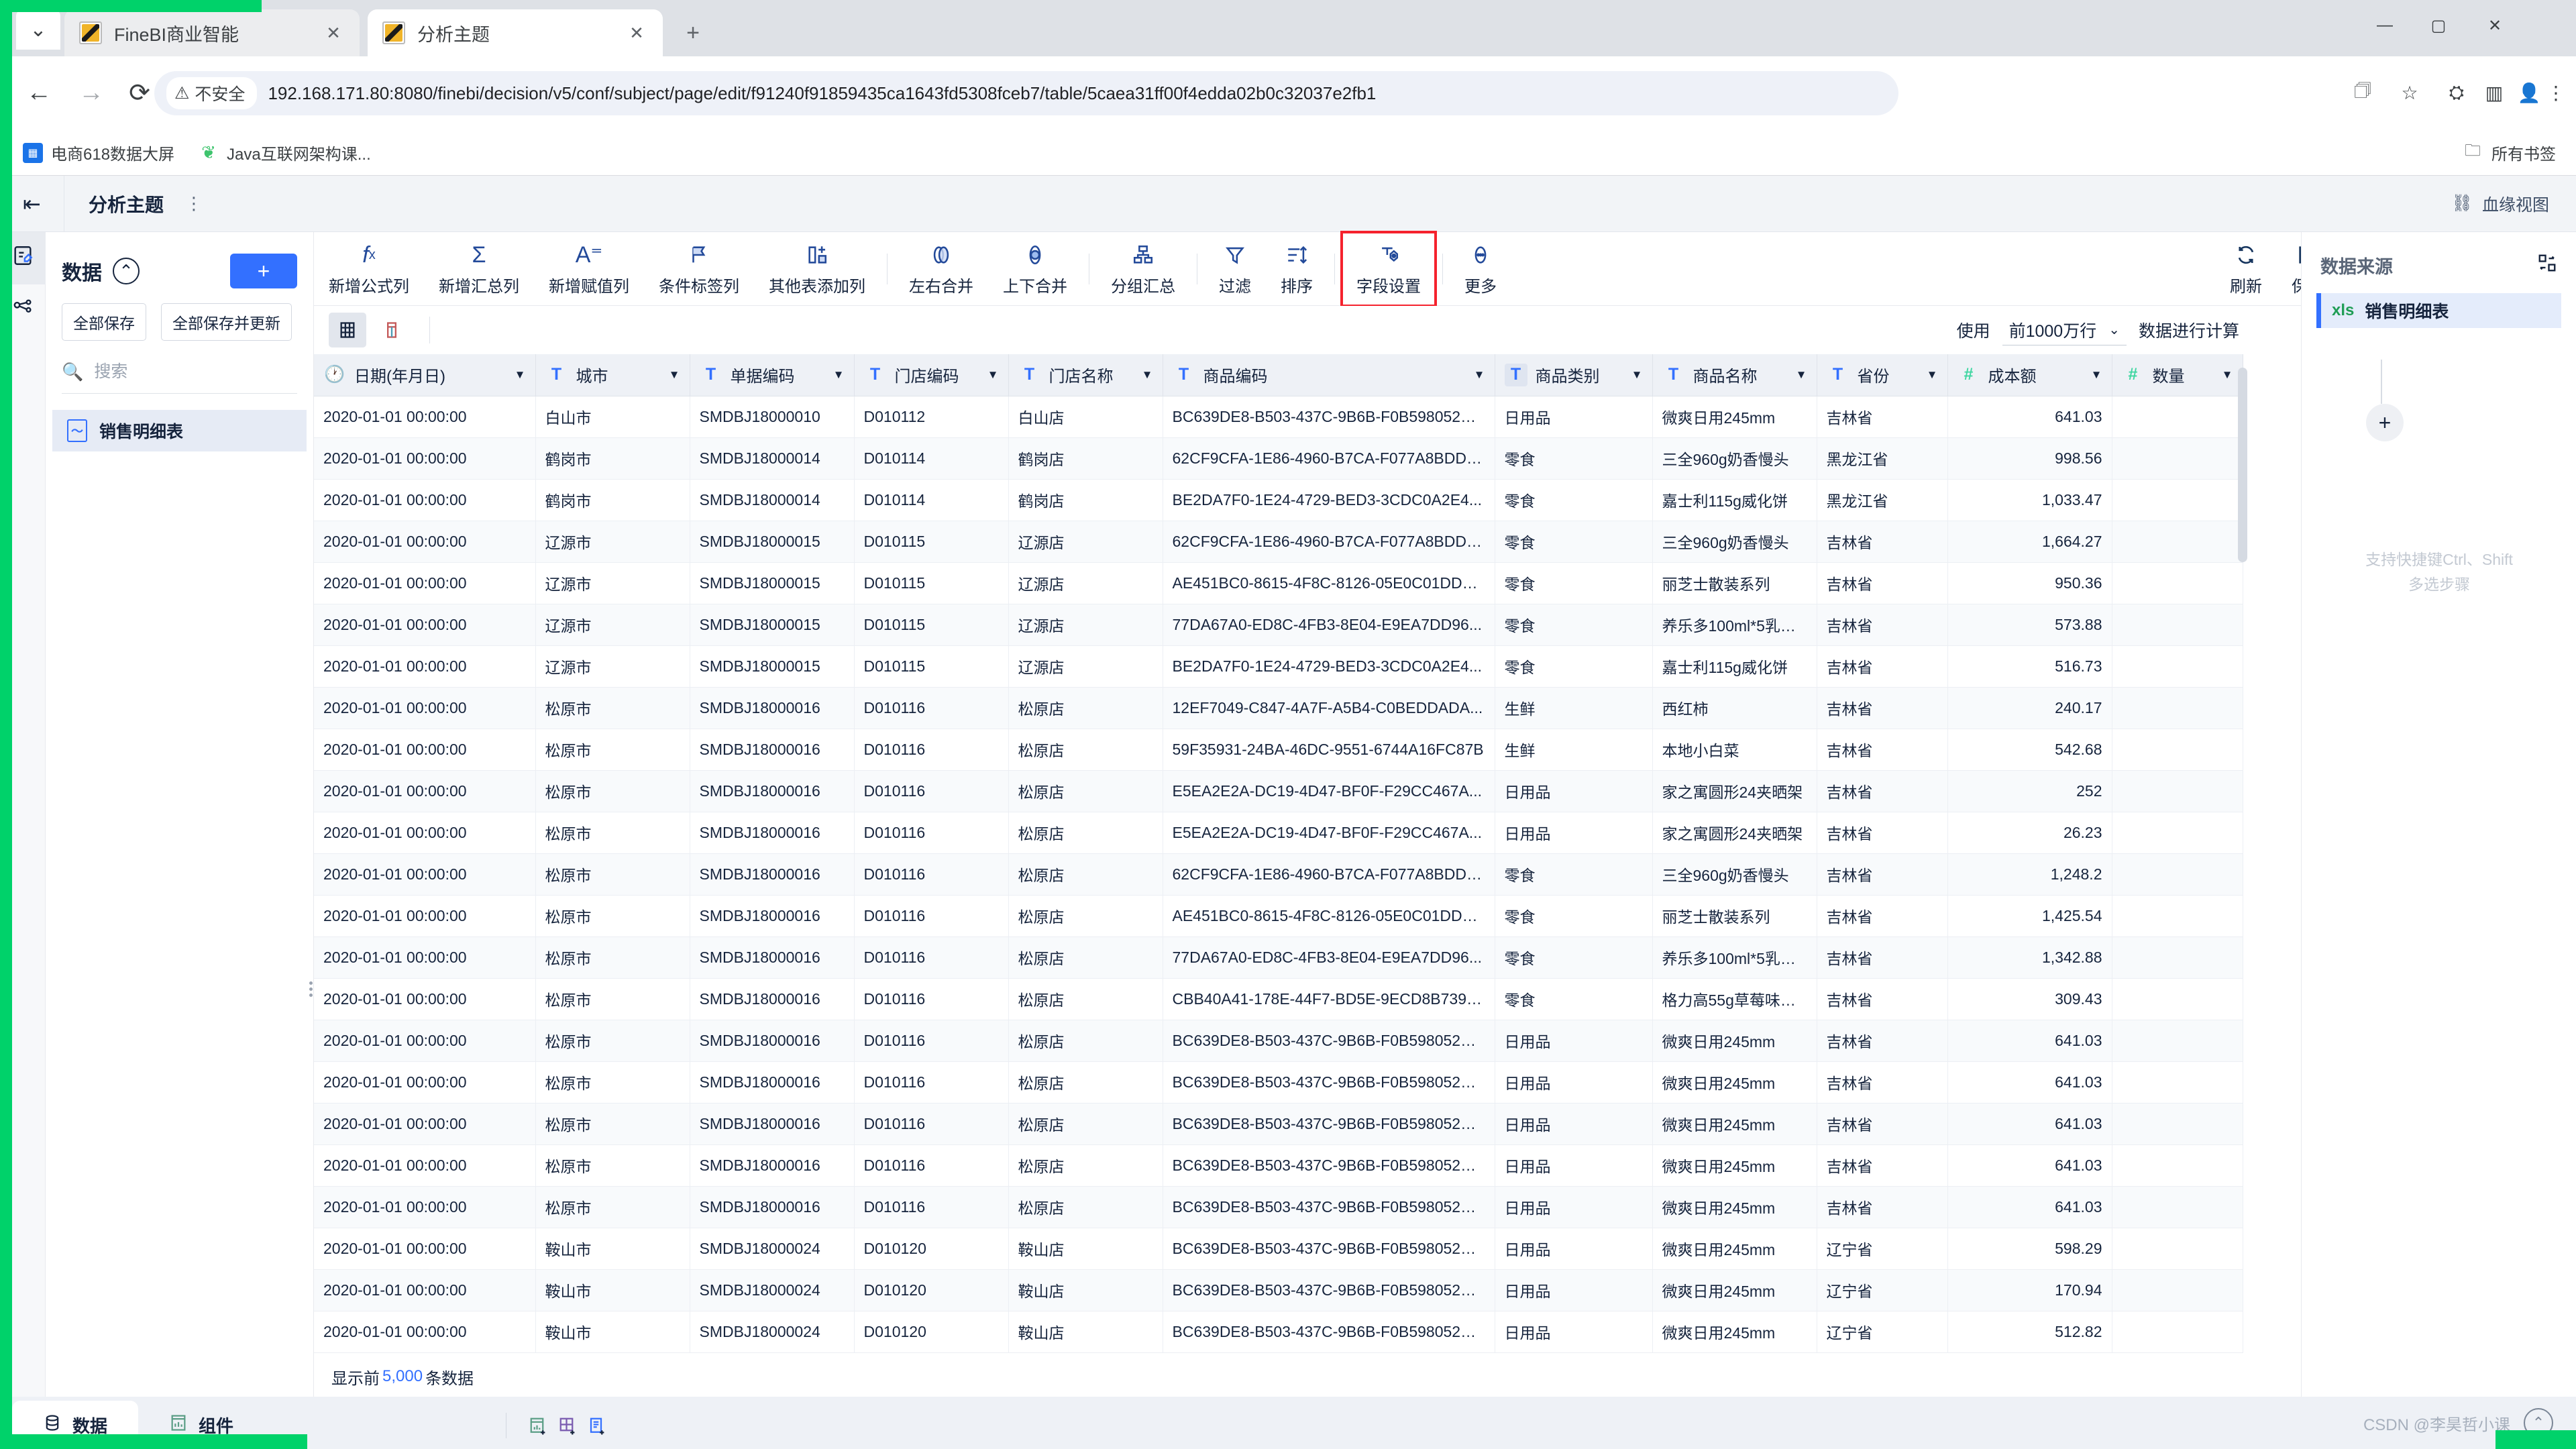  What do you see at coordinates (1143, 269) in the screenshot?
I see `toolbar-button-group-summary: 分组汇总` at bounding box center [1143, 269].